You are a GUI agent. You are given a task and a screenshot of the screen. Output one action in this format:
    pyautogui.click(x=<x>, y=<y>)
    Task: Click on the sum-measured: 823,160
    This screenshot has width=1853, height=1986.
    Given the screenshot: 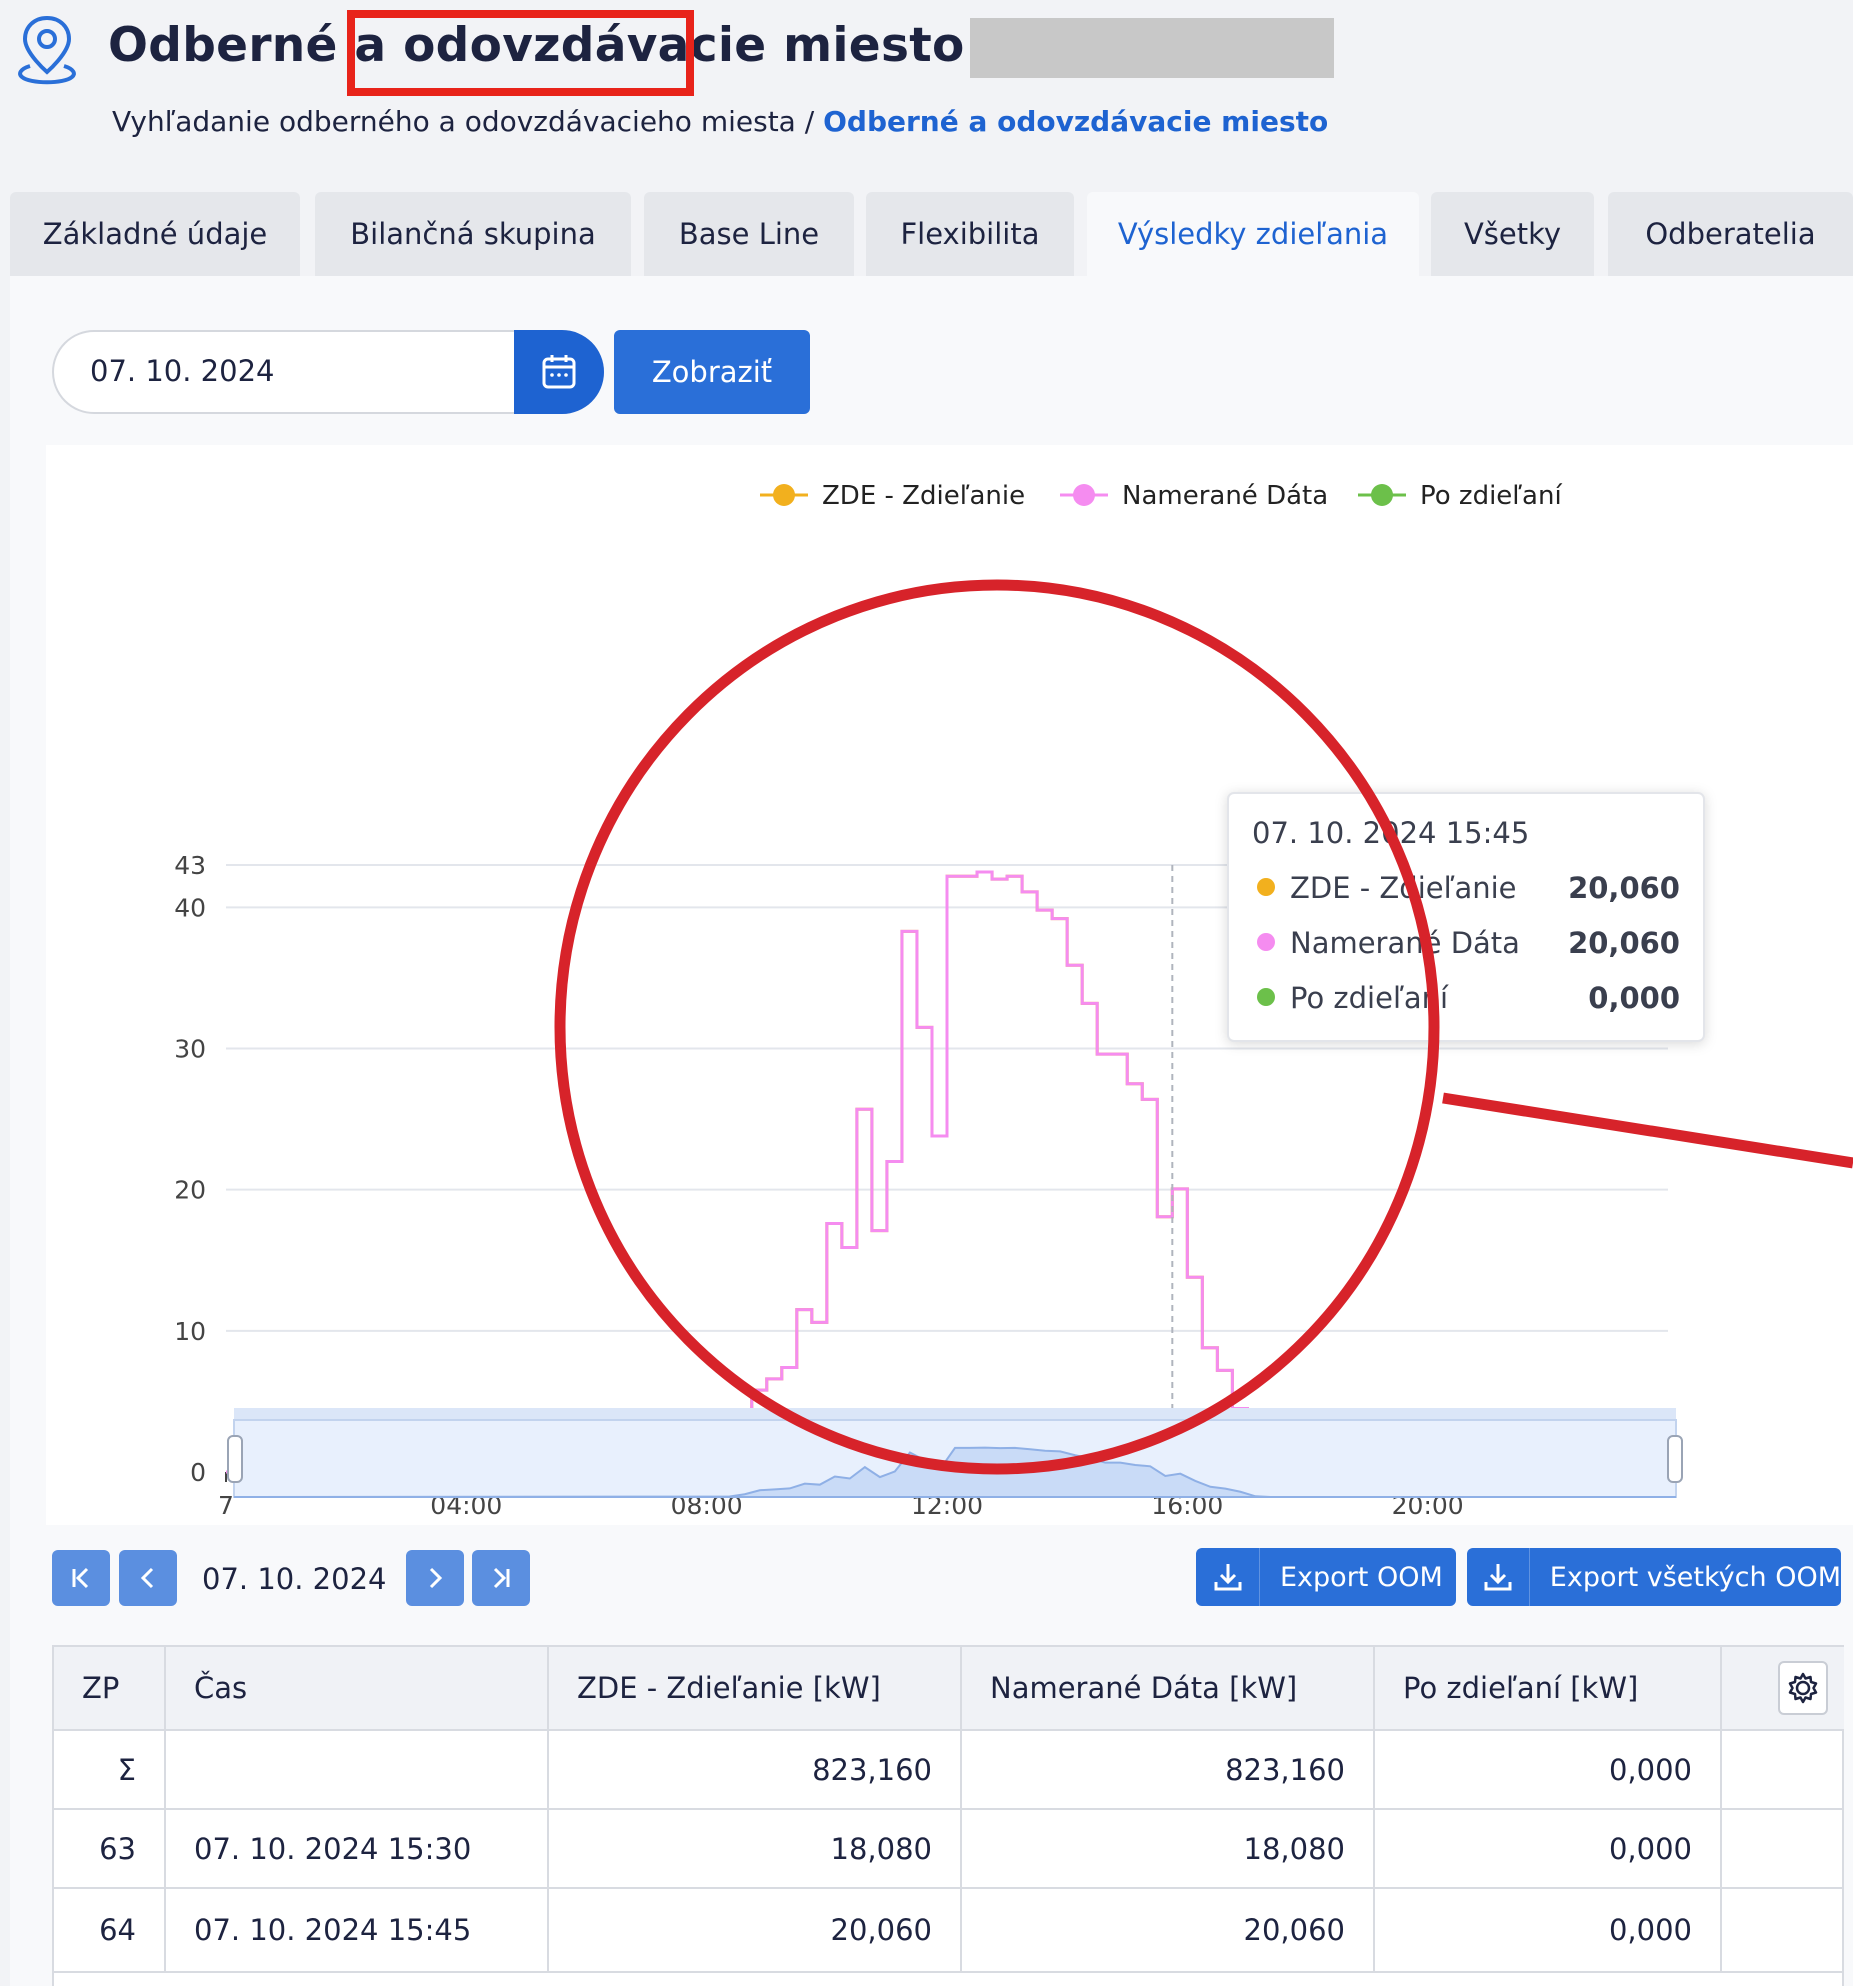 What is the action you would take?
    pyautogui.click(x=1168, y=1769)
    